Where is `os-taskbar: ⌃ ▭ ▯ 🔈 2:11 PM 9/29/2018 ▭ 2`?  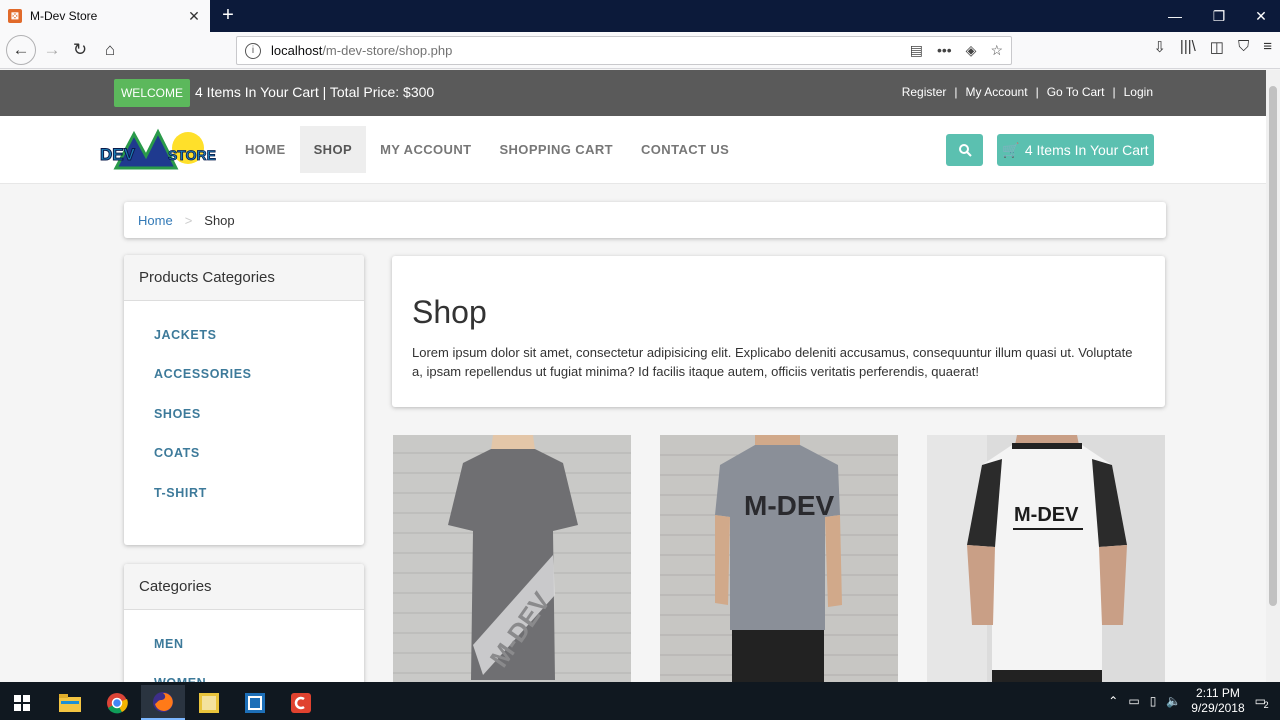 os-taskbar: ⌃ ▭ ▯ 🔈 2:11 PM 9/29/2018 ▭ 2 is located at coordinates (640, 701).